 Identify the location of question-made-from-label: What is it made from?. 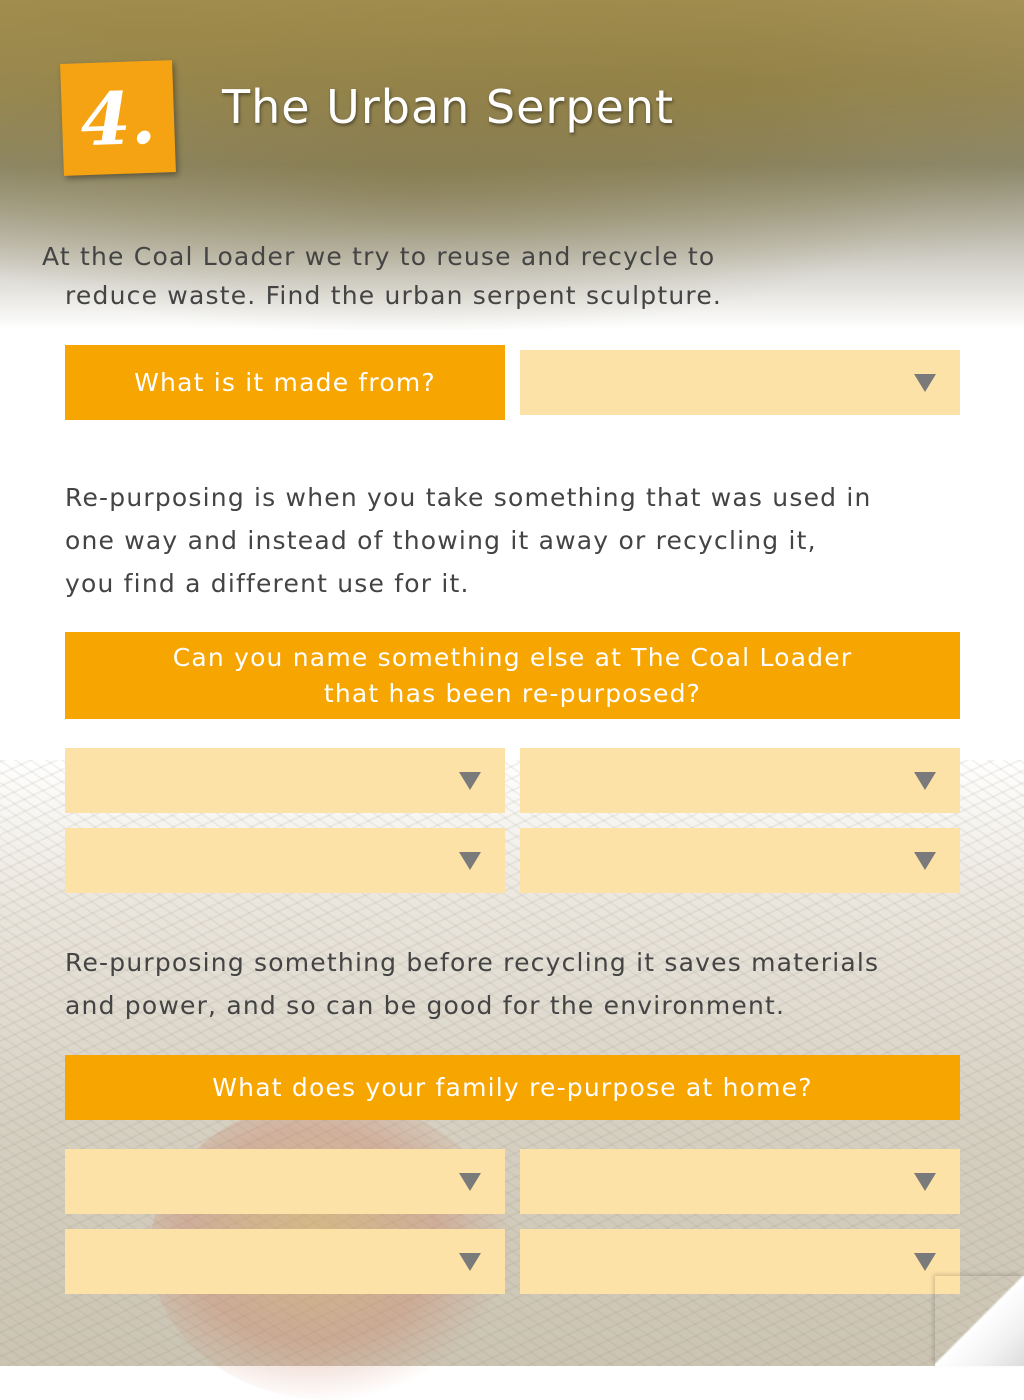
(285, 382).